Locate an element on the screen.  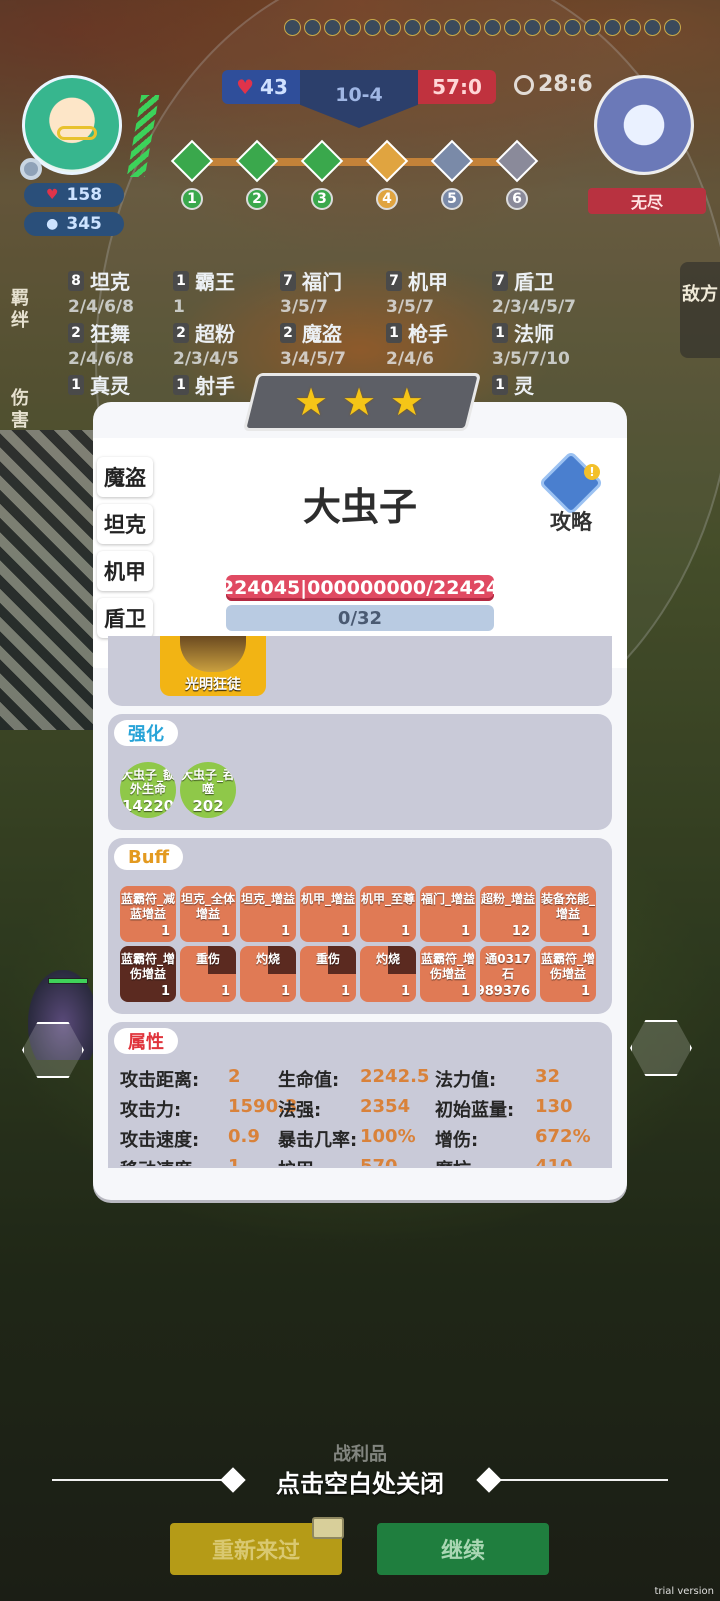
trait-item: 1灵 is located at coordinates (547, 384).